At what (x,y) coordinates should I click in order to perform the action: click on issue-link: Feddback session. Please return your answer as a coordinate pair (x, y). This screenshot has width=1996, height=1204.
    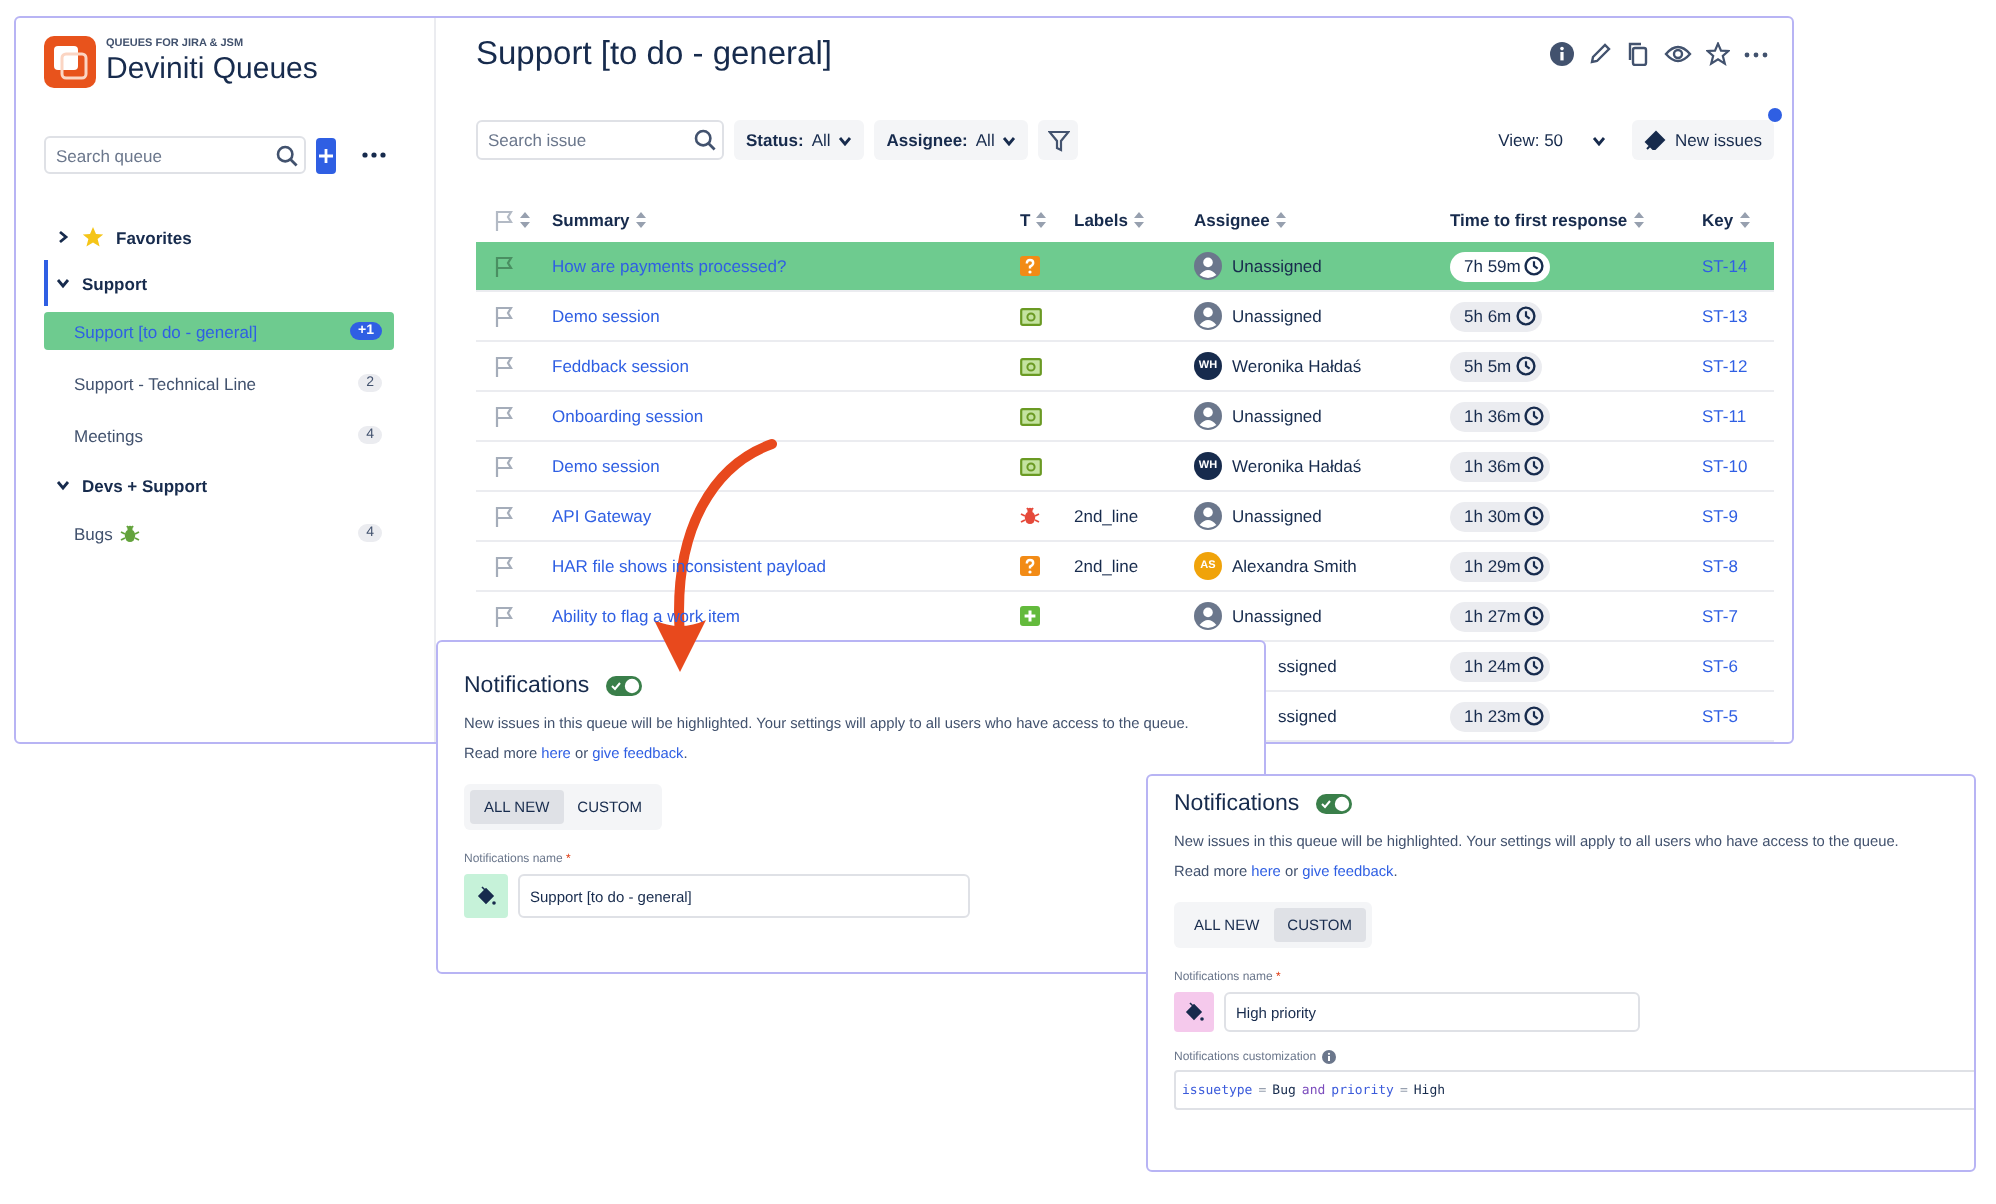
    Looking at the image, I should click on (621, 366).